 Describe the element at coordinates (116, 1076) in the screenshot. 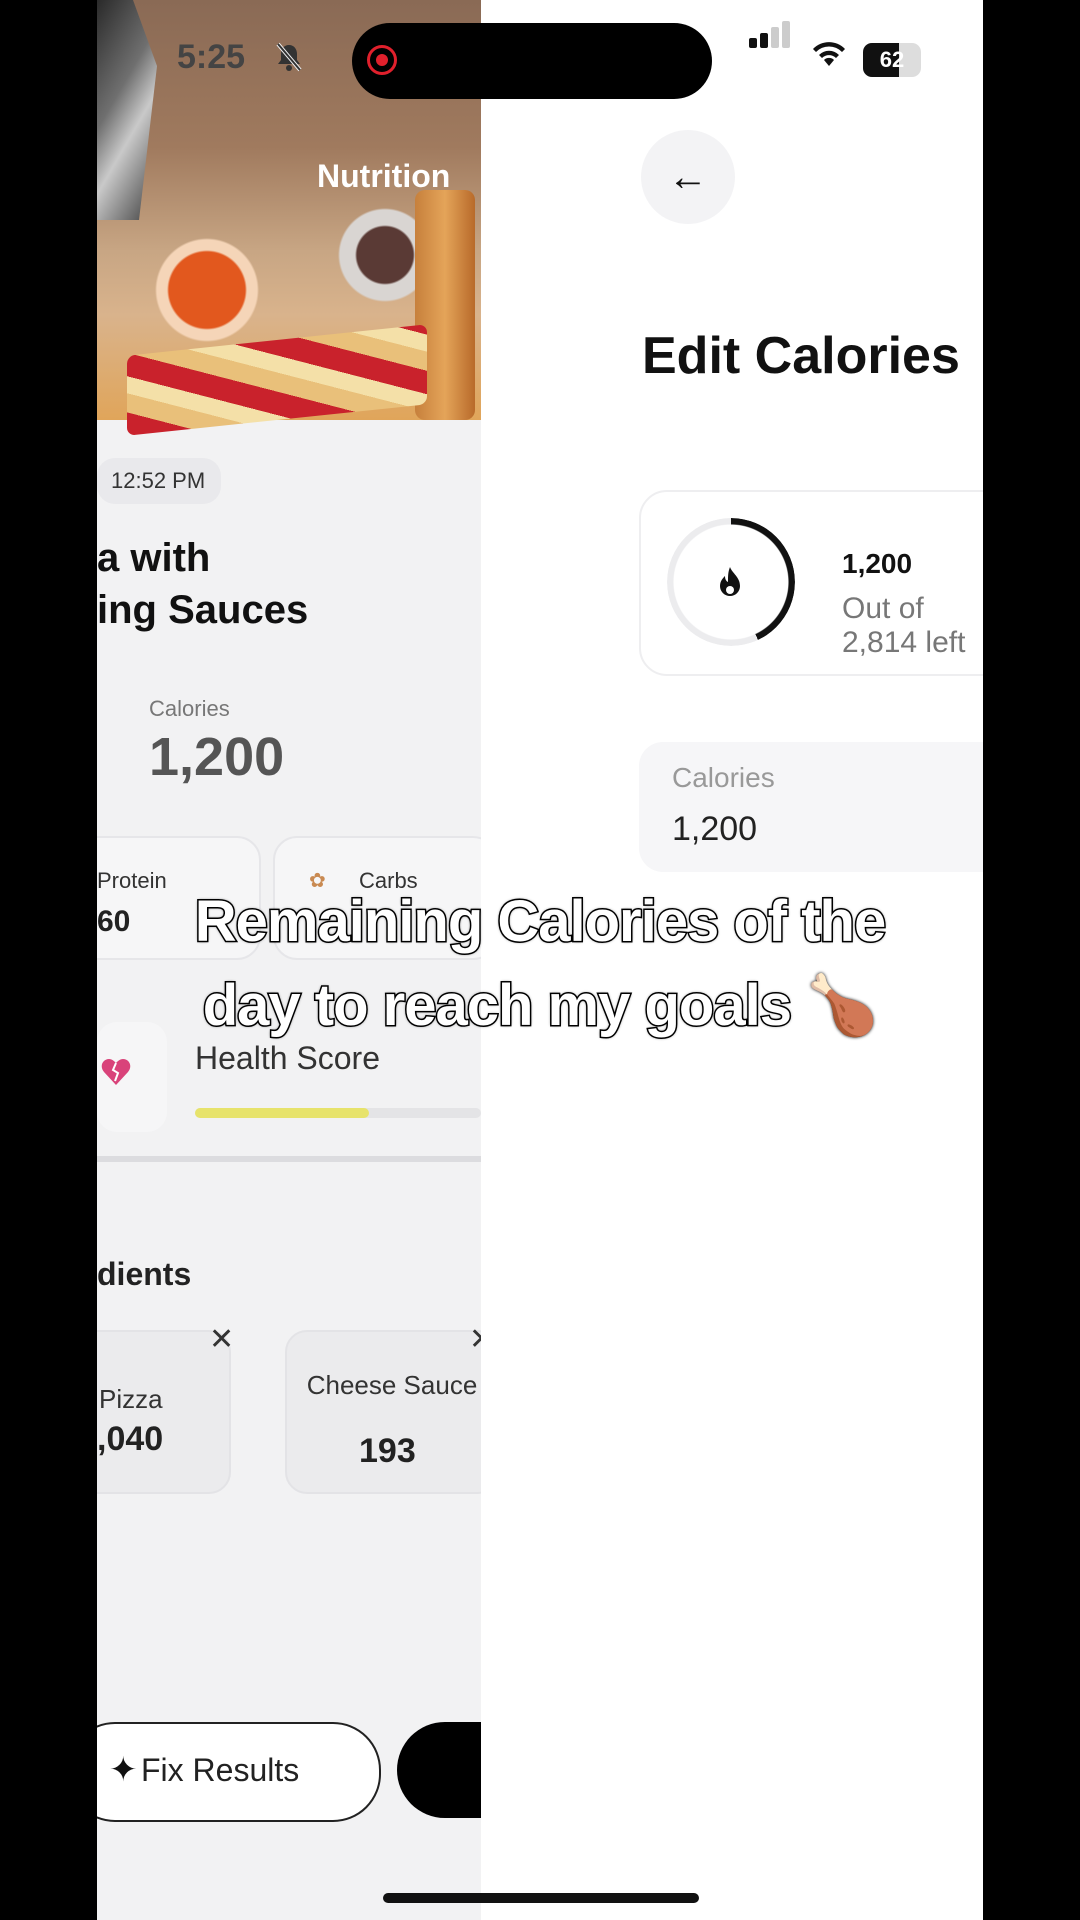

I see `broken-heart-icon` at that location.